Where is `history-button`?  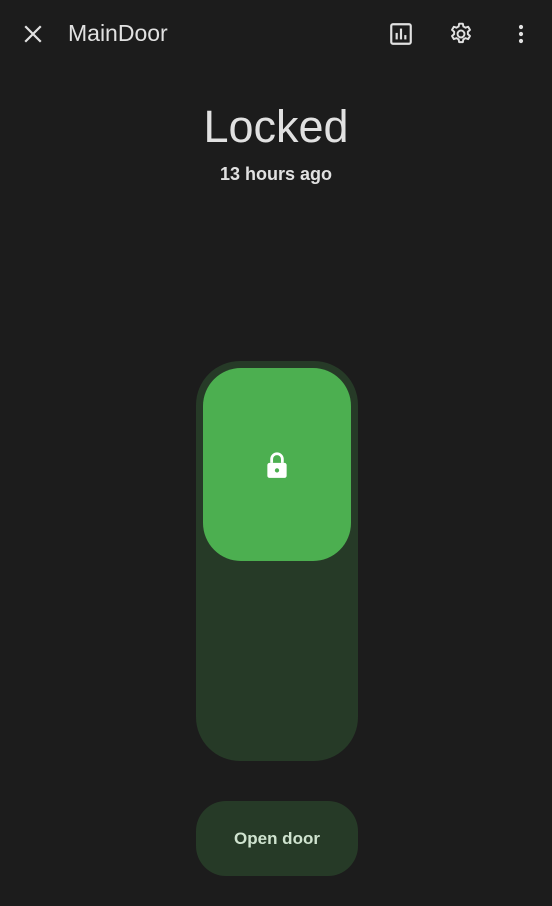 history-button is located at coordinates (401, 34).